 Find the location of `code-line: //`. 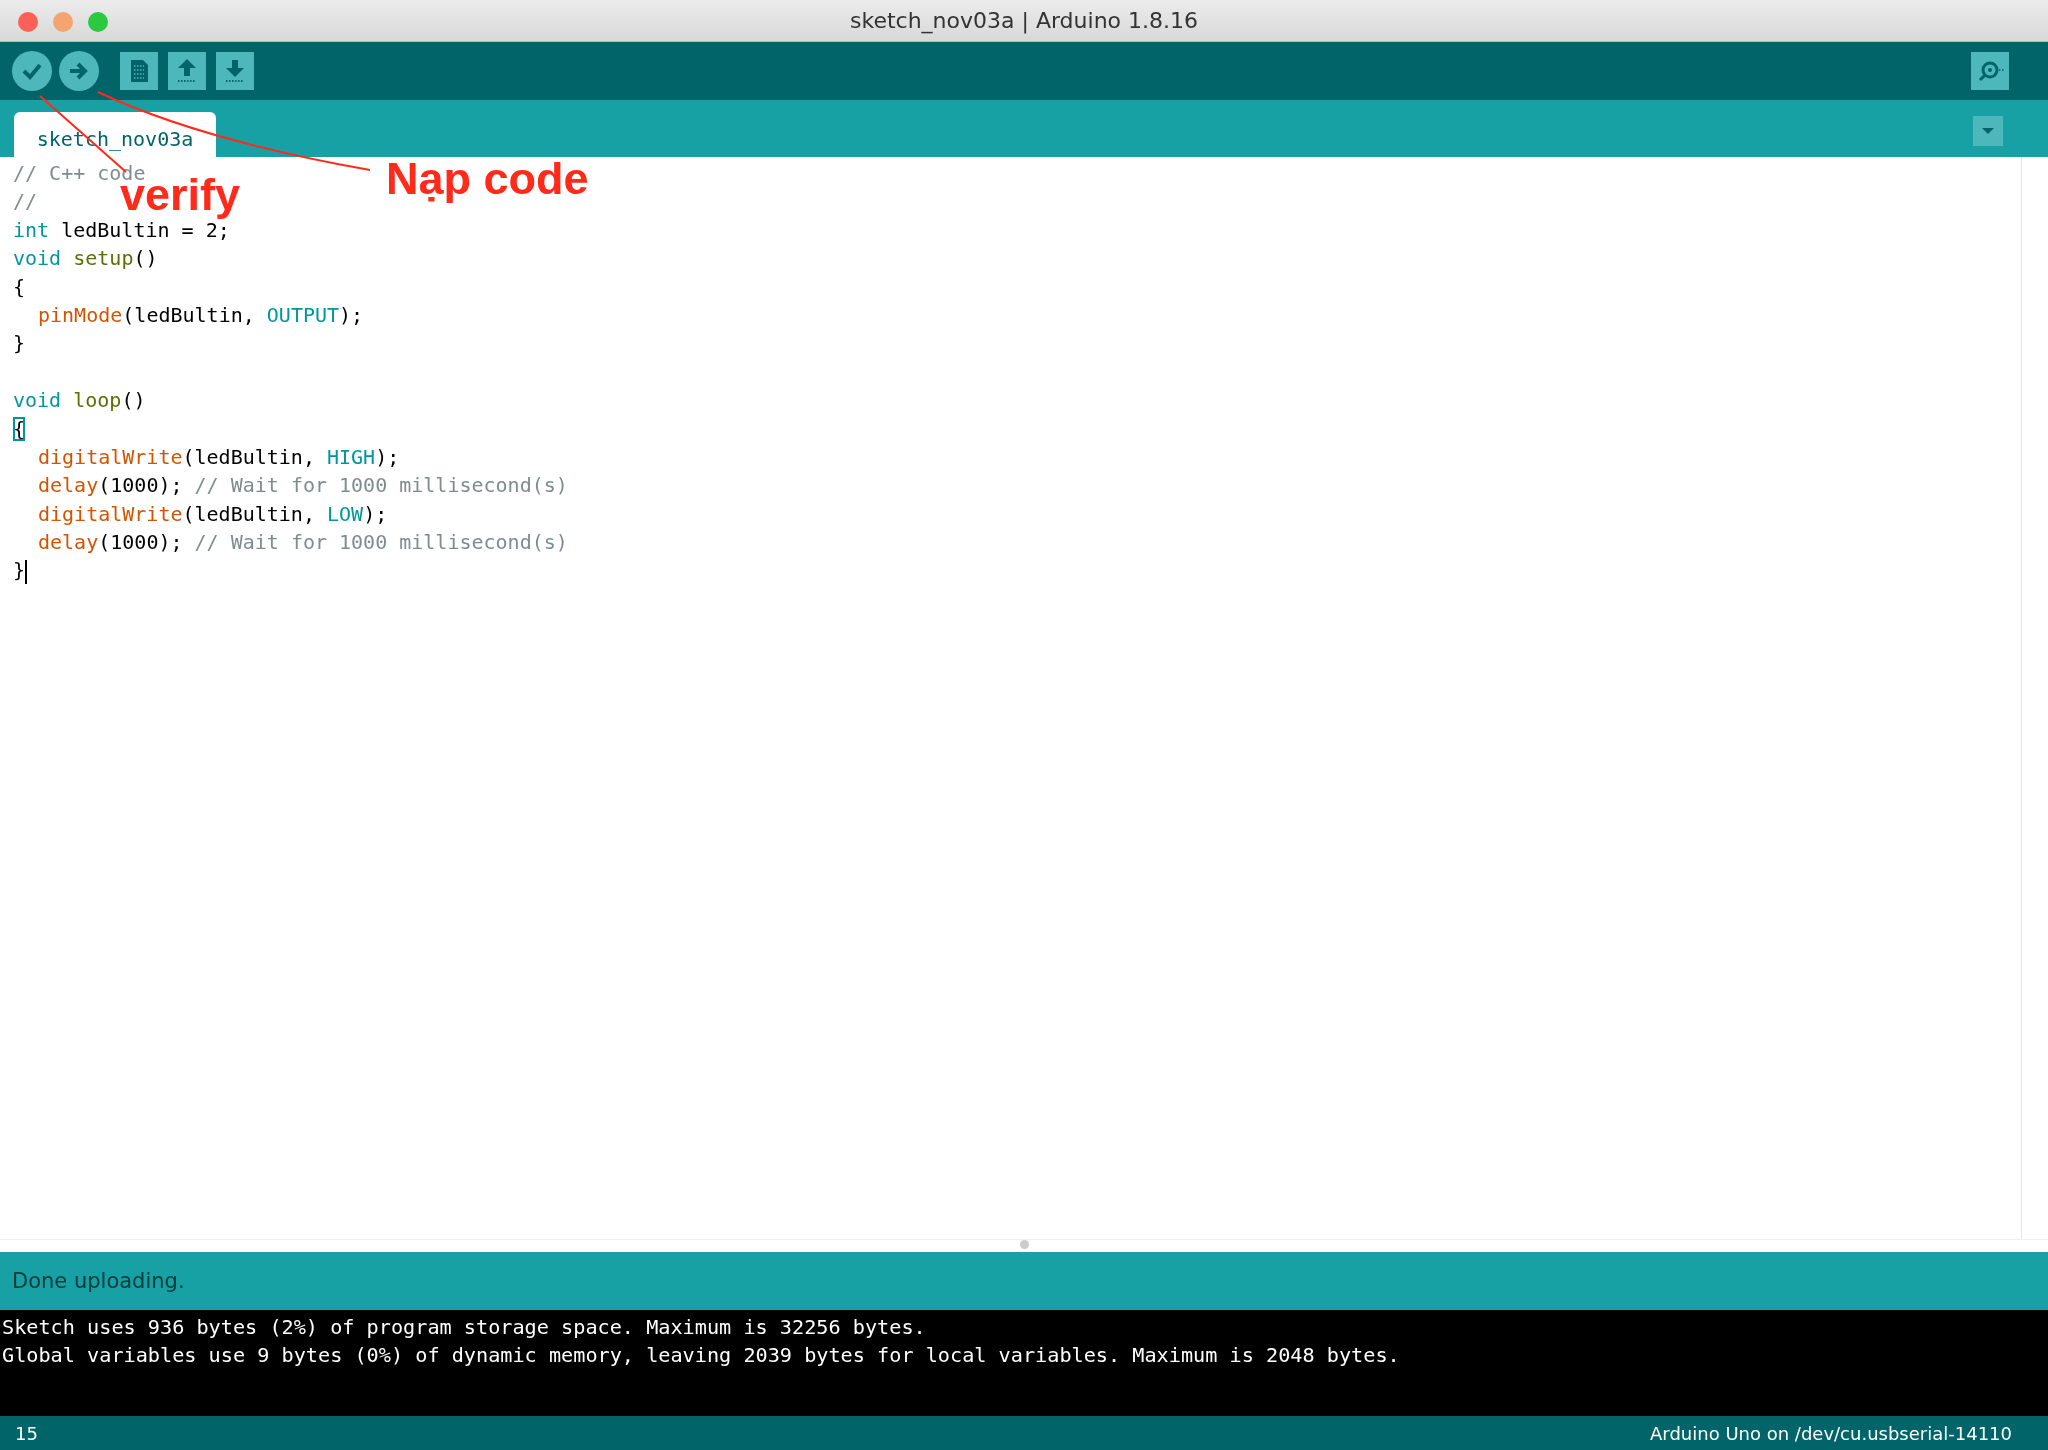

code-line: // is located at coordinates (25, 202).